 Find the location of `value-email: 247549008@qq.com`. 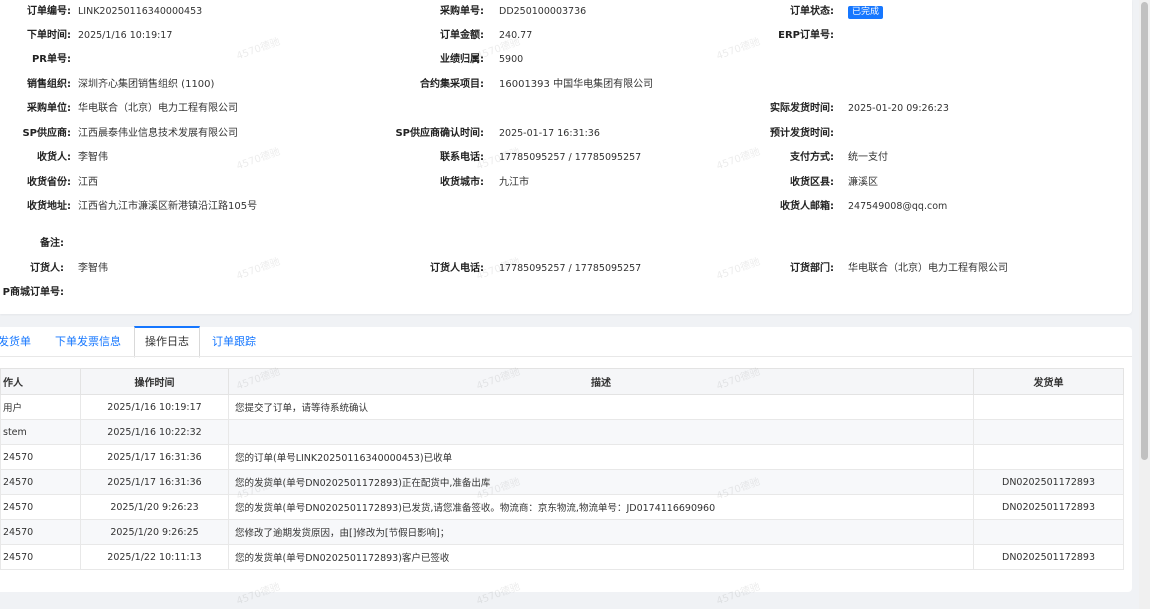

value-email: 247549008@qq.com is located at coordinates (898, 206).